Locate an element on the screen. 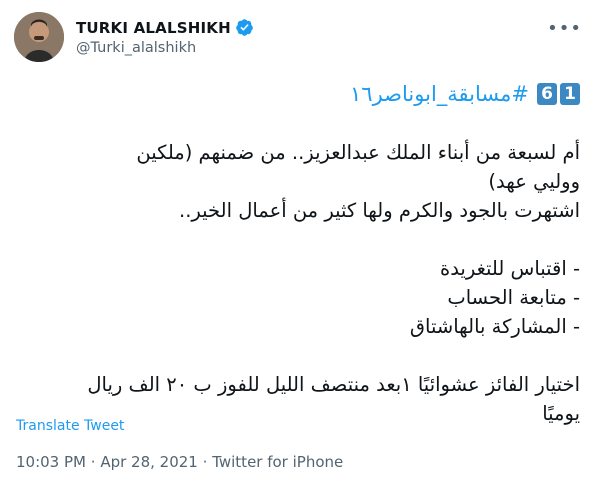 The image size is (596, 487). body-line: - متابعة الحساب is located at coordinates (513, 297).